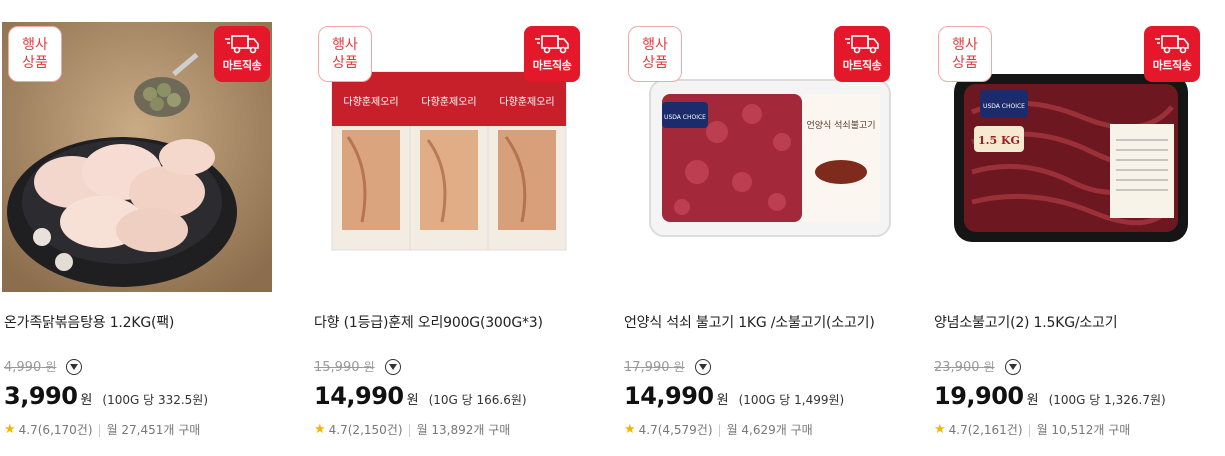 This screenshot has height=456, width=1225. What do you see at coordinates (477, 400) in the screenshot?
I see `unit-price: (10G 당 166.6원)` at bounding box center [477, 400].